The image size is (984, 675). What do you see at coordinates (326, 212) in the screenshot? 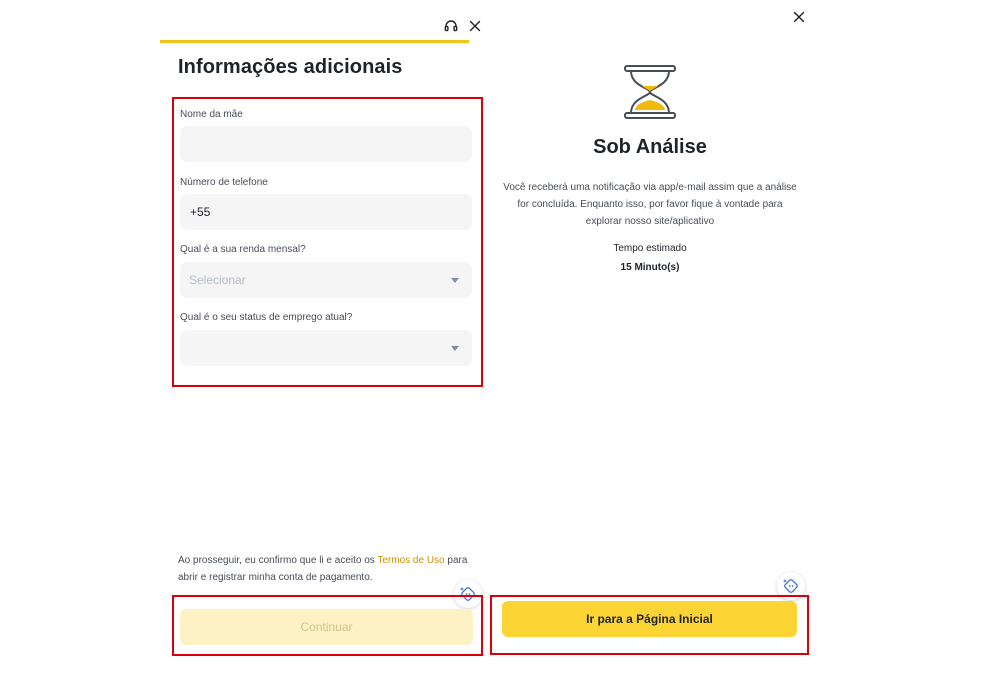
I see `phone-input` at bounding box center [326, 212].